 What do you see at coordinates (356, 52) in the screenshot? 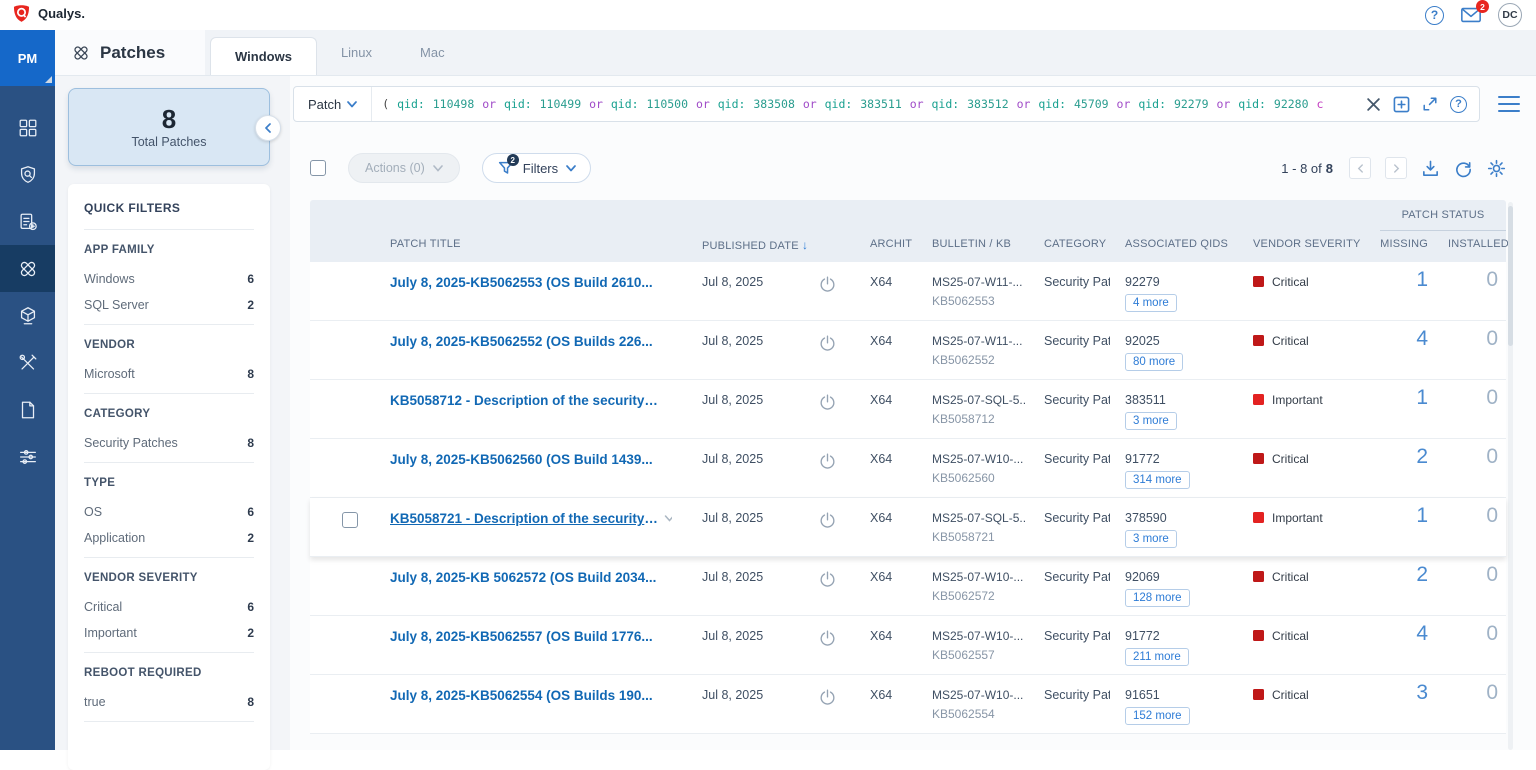
I see `tab-linux: Linux` at bounding box center [356, 52].